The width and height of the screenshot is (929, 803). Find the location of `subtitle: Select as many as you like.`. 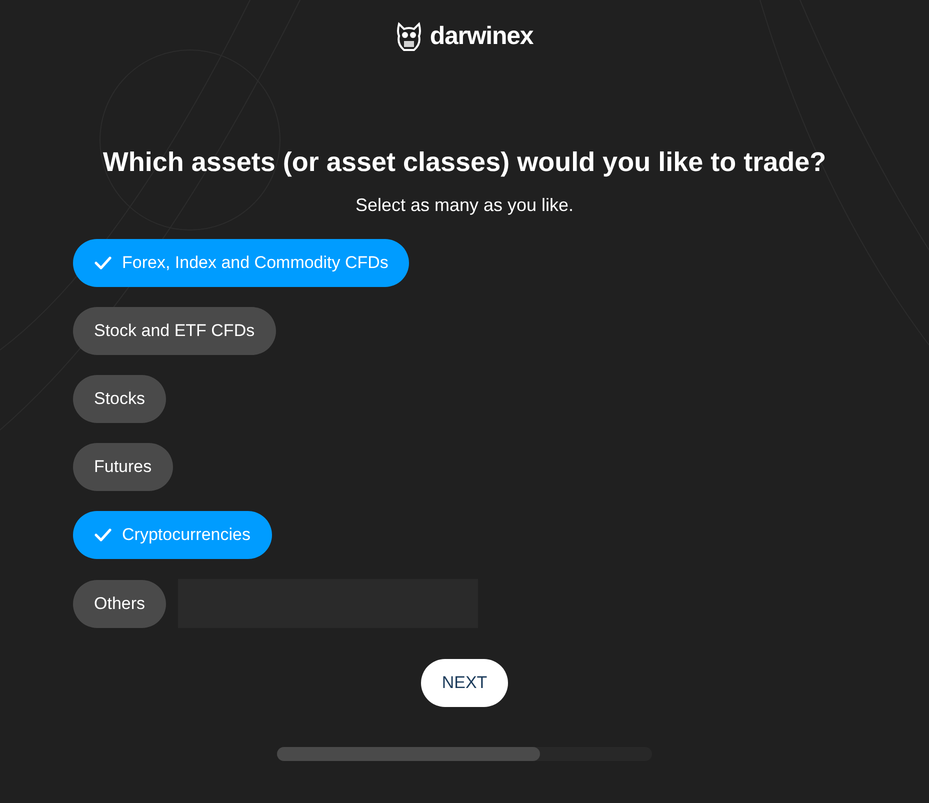

subtitle: Select as many as you like. is located at coordinates (464, 205).